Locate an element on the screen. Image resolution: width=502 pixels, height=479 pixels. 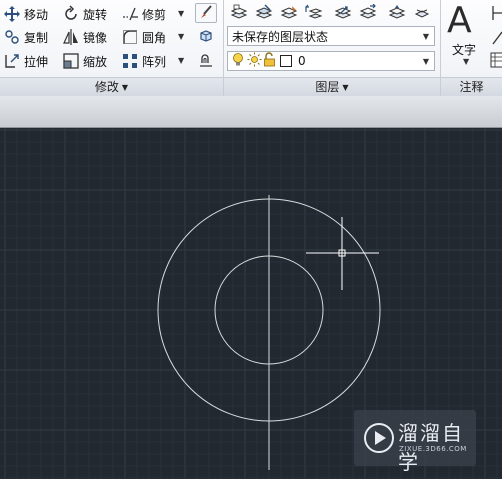
layer-previous-button is located at coordinates (314, 13).